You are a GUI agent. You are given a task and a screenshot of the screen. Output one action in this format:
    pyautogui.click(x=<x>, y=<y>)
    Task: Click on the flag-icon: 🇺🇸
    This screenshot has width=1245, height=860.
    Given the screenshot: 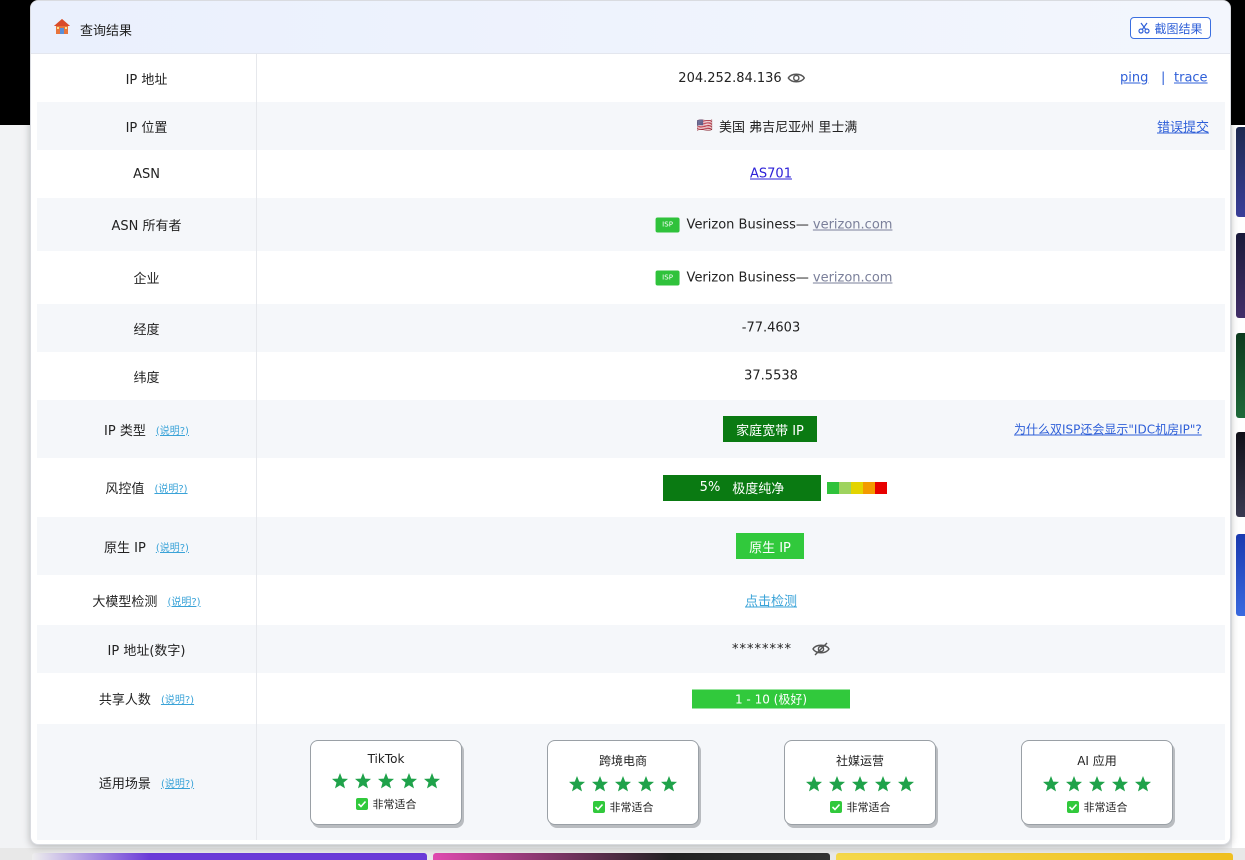 What is the action you would take?
    pyautogui.click(x=704, y=126)
    